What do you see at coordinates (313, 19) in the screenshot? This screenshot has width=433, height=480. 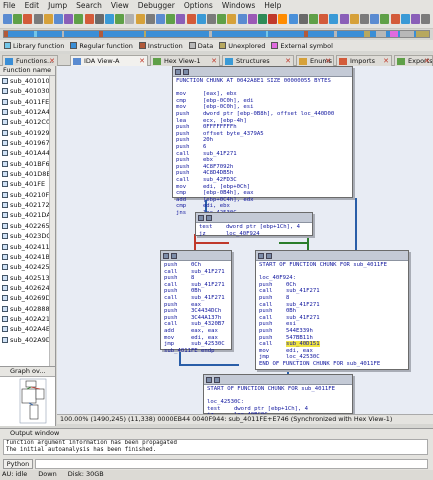 I see `toolbar-threads-icon` at bounding box center [313, 19].